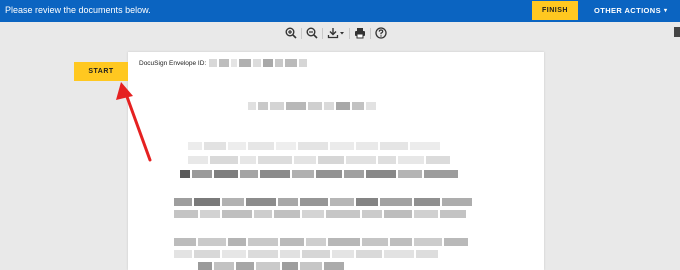 The height and width of the screenshot is (270, 680). What do you see at coordinates (101, 71) in the screenshot?
I see `start-button: START` at bounding box center [101, 71].